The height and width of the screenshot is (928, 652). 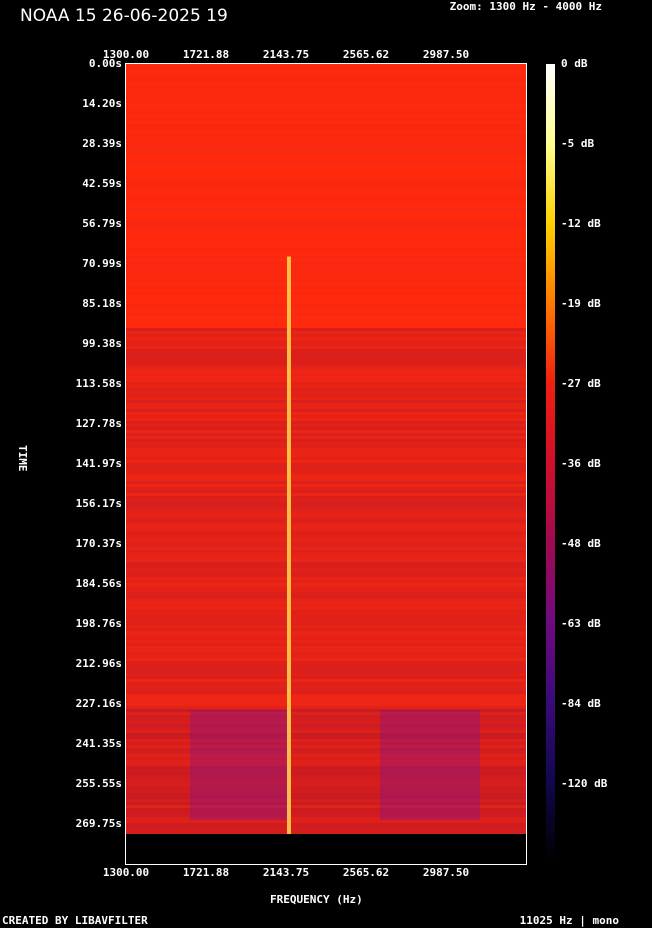 What do you see at coordinates (569, 920) in the screenshot?
I see `sample-rate-text: 11025 Hz | mono` at bounding box center [569, 920].